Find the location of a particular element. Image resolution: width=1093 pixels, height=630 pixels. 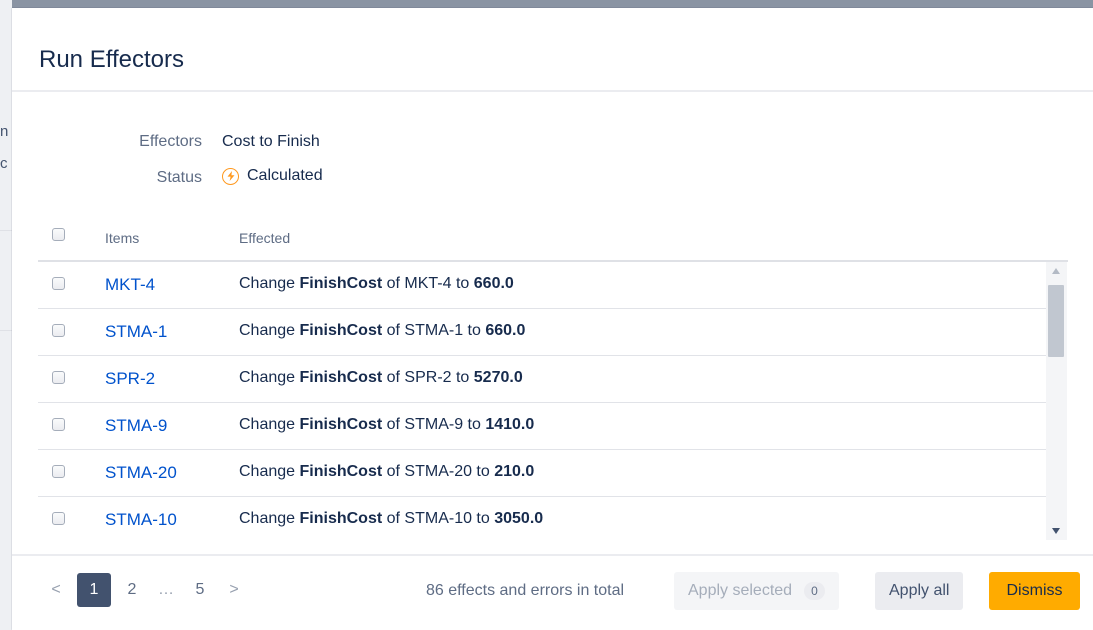

effect-target: of MKT-4 to is located at coordinates (428, 283).